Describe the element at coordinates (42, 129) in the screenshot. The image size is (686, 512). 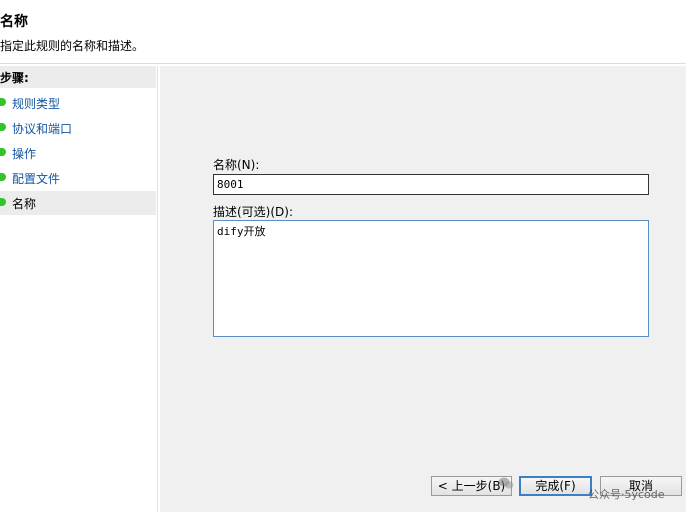
I see `step-label: 协议和端口` at that location.